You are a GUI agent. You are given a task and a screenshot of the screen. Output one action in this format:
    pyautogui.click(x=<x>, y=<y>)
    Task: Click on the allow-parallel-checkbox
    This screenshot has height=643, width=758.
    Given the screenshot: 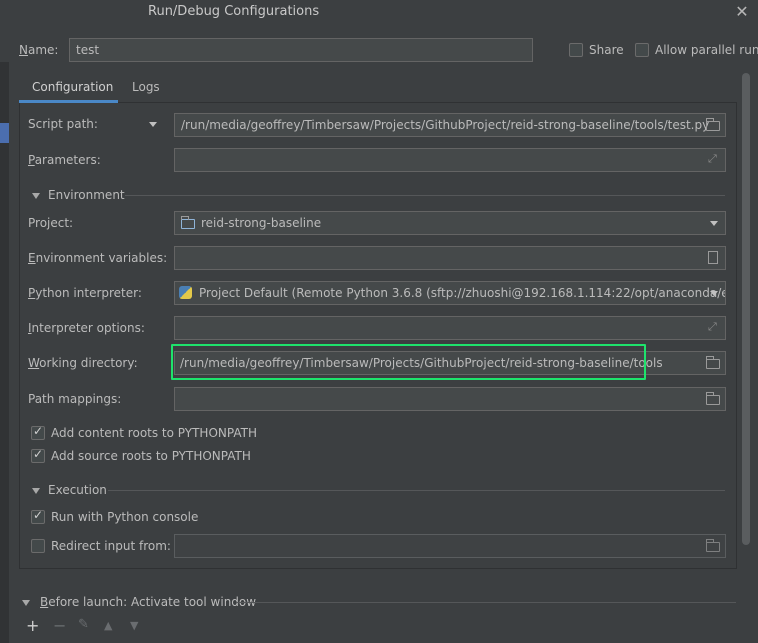 What is the action you would take?
    pyautogui.click(x=642, y=50)
    